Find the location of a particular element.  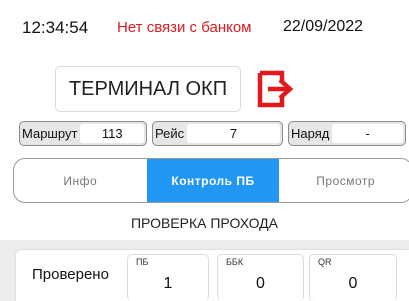

tab-bar: Инфо Контроль ПБ Просмотр is located at coordinates (211, 180).